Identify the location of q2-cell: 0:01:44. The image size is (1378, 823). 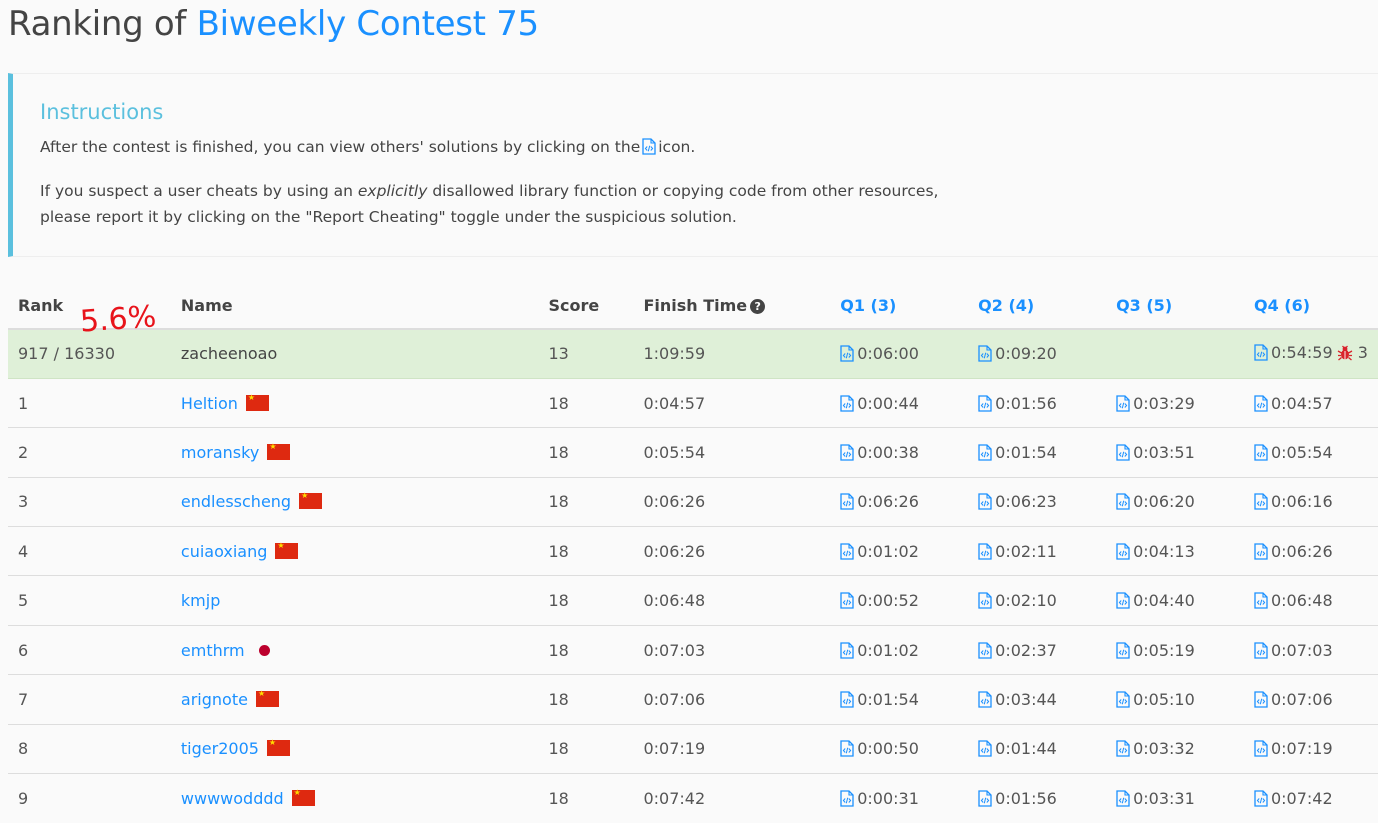
(1037, 748).